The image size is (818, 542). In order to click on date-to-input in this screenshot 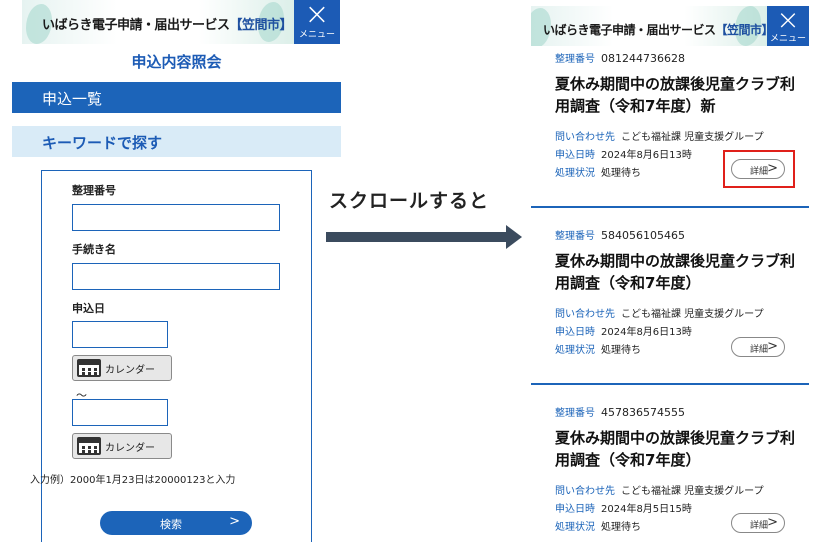, I will do `click(120, 412)`.